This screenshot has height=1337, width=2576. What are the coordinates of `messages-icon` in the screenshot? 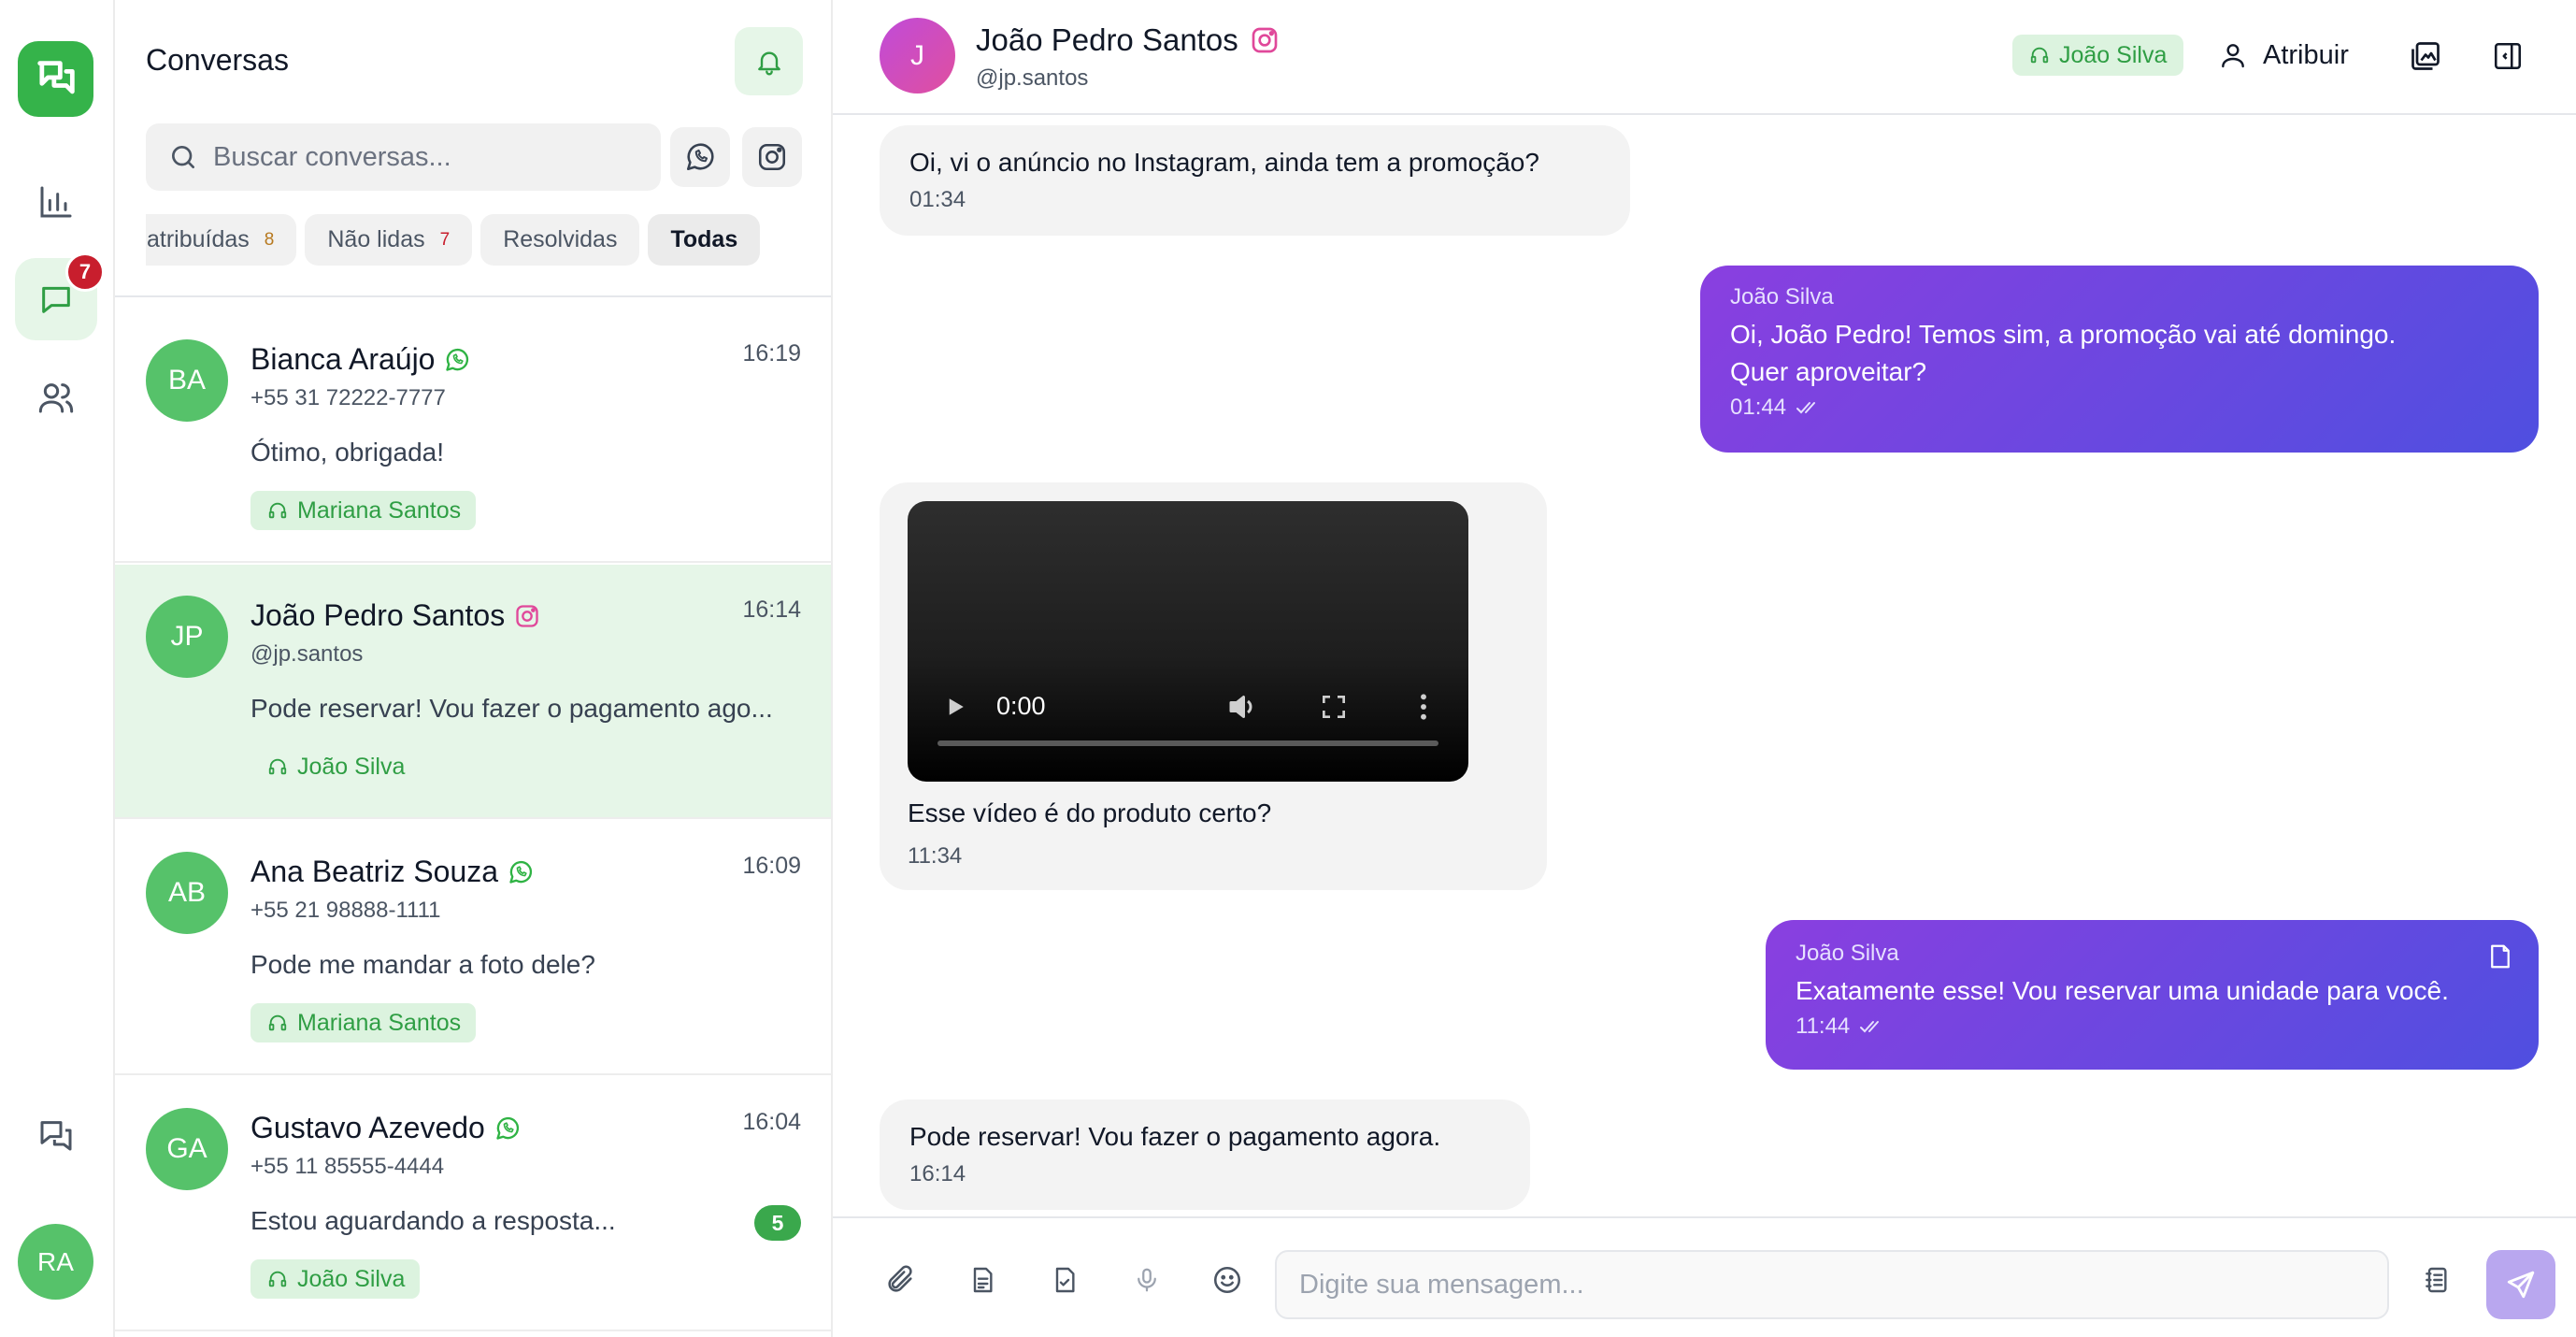 It's located at (56, 1136).